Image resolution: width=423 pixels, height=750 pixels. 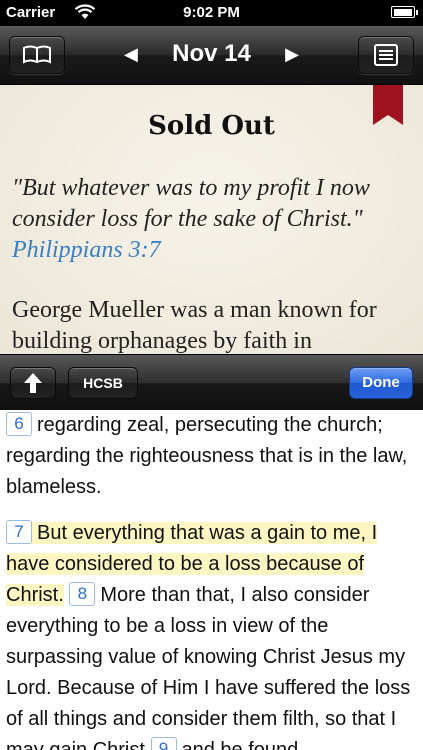 I want to click on scripture-reference-link: Philippians 3:7, so click(x=86, y=250).